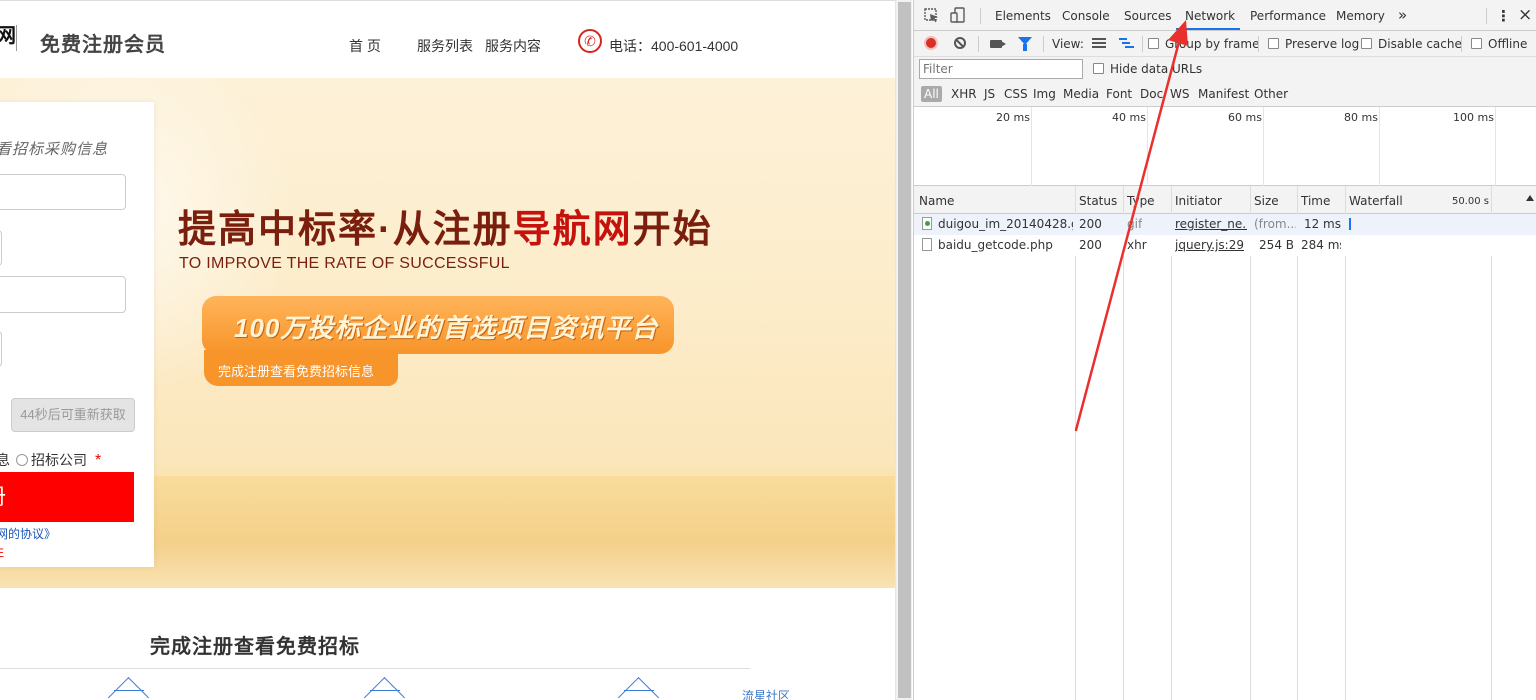  Describe the element at coordinates (1179, 94) in the screenshot. I see `type-filter-ws: WS` at that location.